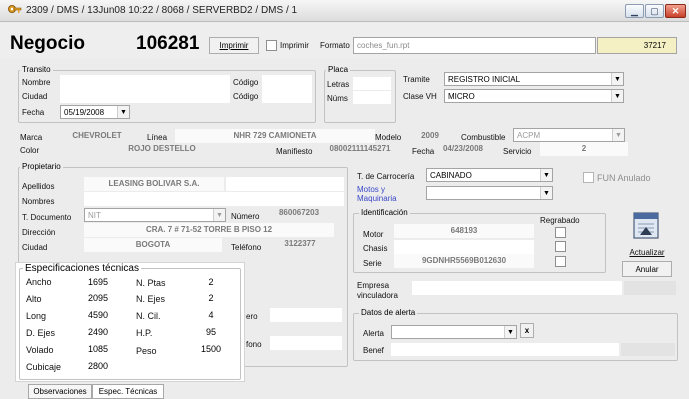 This screenshot has width=689, height=399. I want to click on spec-label: Peso, so click(146, 351).